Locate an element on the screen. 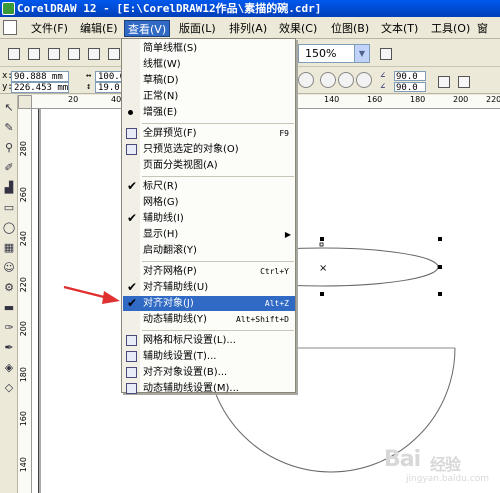  menu-item-draft: 草稿(D) is located at coordinates (209, 80).